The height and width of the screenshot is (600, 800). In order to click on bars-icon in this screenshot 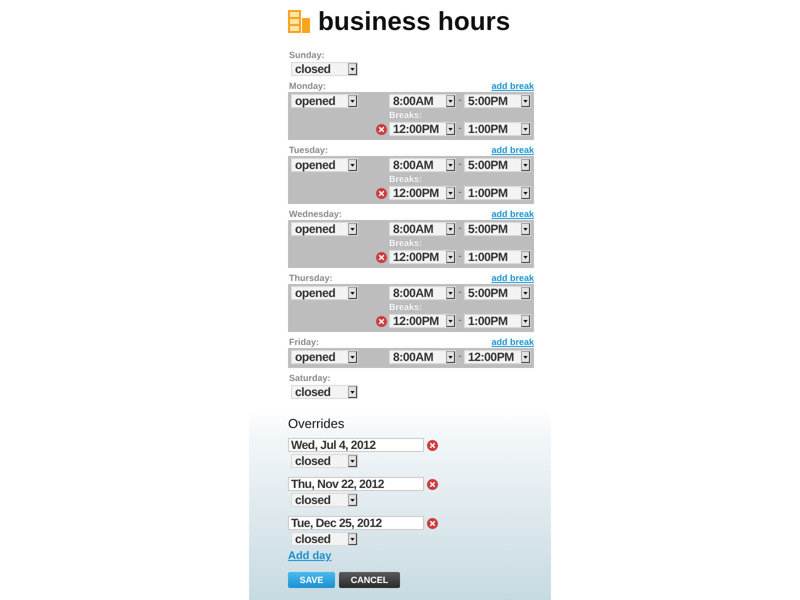, I will do `click(299, 21)`.